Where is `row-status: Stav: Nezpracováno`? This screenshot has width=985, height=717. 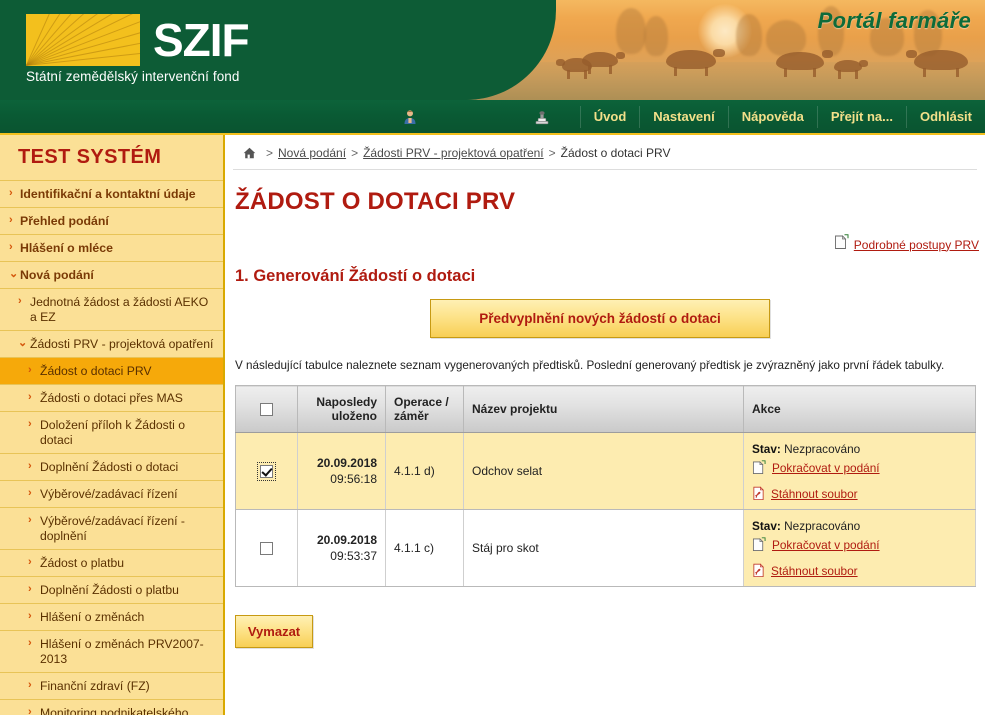 row-status: Stav: Nezpracováno is located at coordinates (859, 449).